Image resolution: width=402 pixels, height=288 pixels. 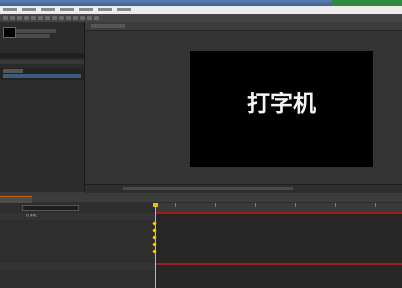 What do you see at coordinates (68, 18) in the screenshot?
I see `brush-tool-icon` at bounding box center [68, 18].